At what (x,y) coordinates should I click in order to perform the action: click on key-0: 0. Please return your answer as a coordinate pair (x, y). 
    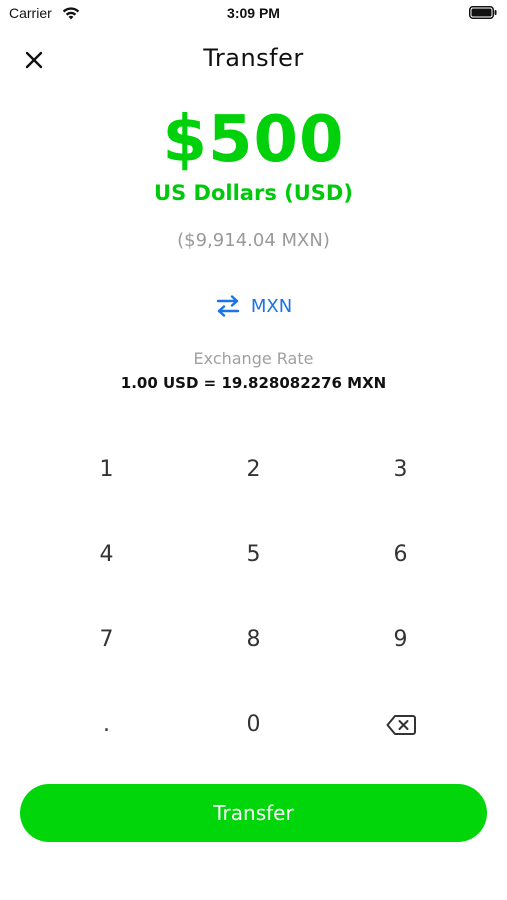
    Looking at the image, I should click on (253, 724).